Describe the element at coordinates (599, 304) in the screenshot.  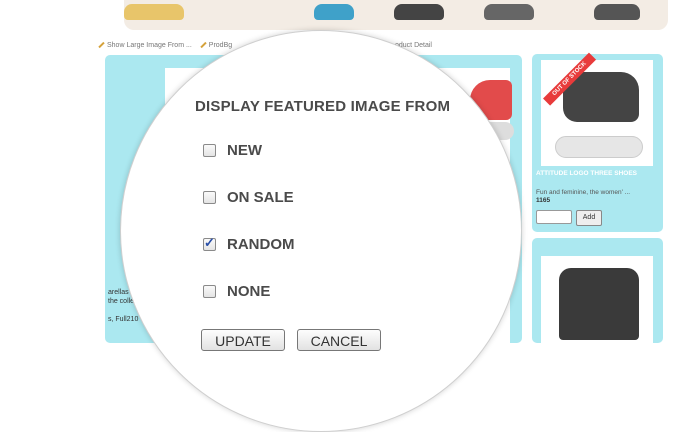
I see `tracksuit-image` at that location.